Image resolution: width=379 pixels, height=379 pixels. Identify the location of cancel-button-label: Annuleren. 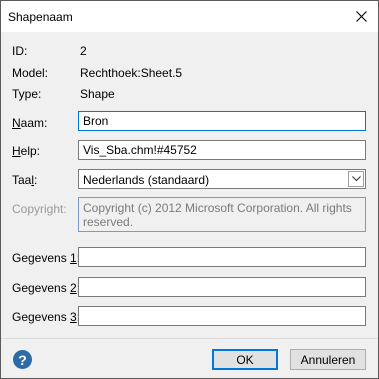
(328, 359).